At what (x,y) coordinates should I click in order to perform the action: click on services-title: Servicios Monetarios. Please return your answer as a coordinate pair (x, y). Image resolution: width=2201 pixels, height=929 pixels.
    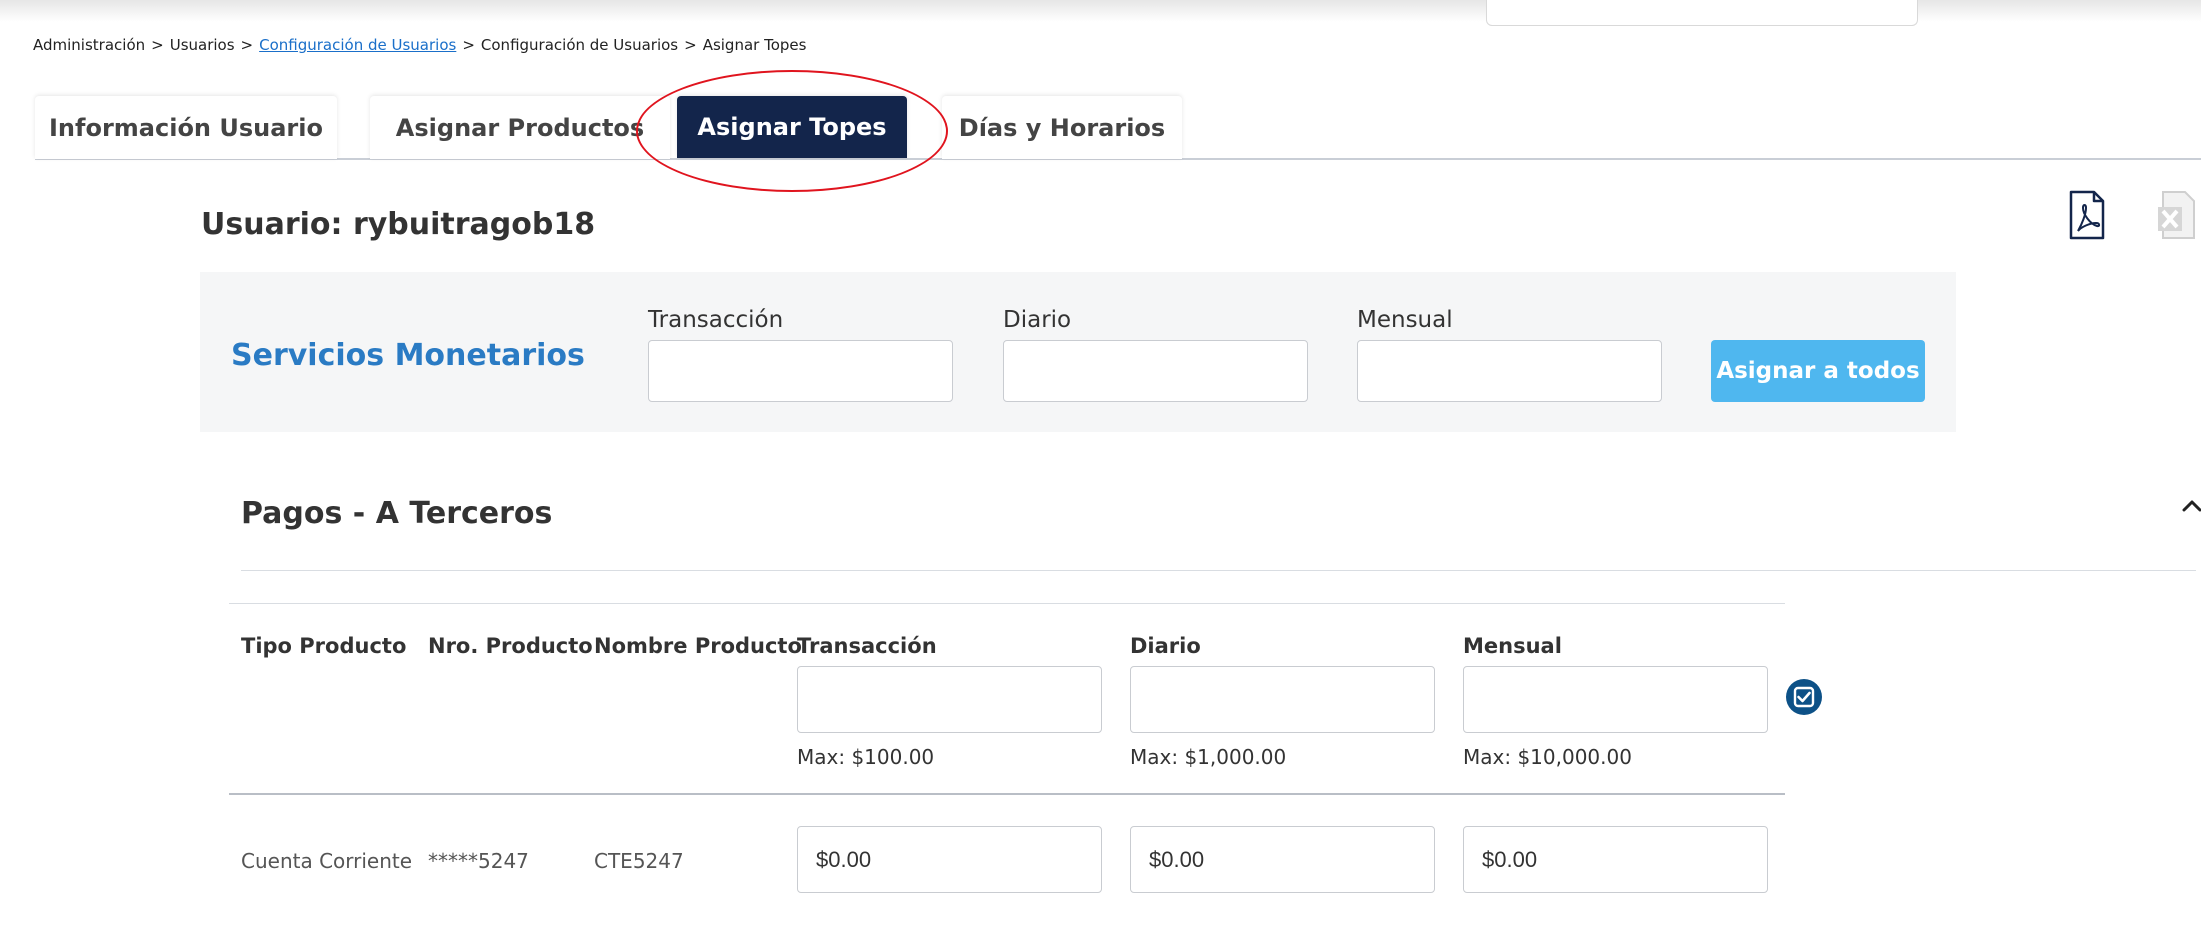
    Looking at the image, I should click on (408, 355).